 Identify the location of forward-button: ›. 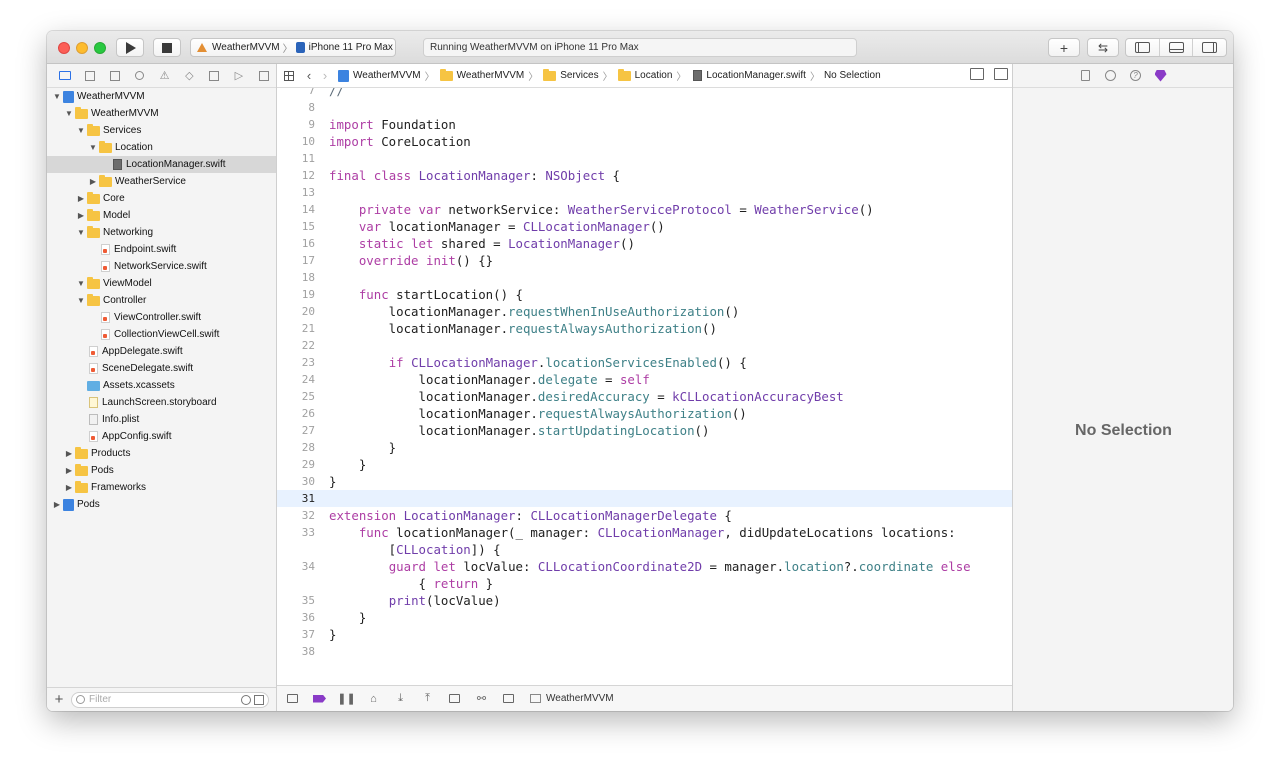
(325, 75).